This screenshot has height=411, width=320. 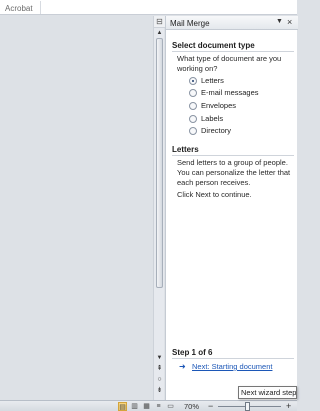 I want to click on pane-header: Mail Merge ▼ ×, so click(x=232, y=23).